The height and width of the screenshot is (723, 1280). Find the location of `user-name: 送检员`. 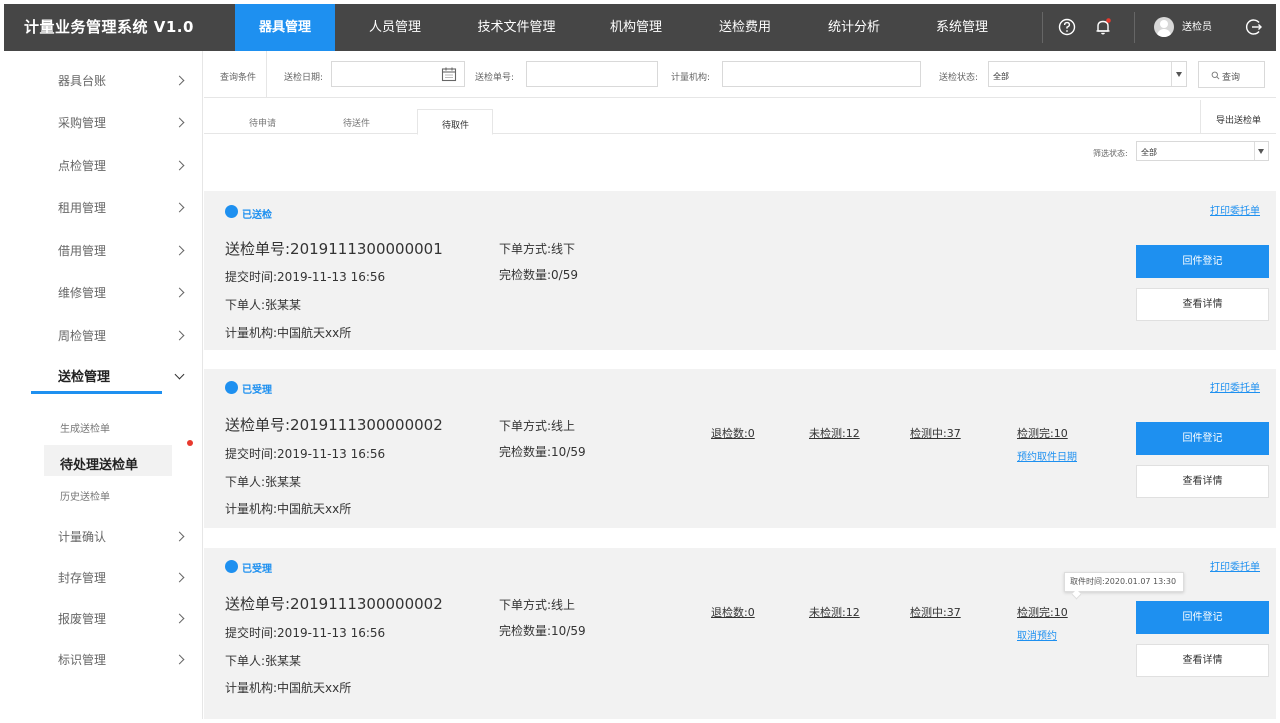

user-name: 送检员 is located at coordinates (1197, 27).